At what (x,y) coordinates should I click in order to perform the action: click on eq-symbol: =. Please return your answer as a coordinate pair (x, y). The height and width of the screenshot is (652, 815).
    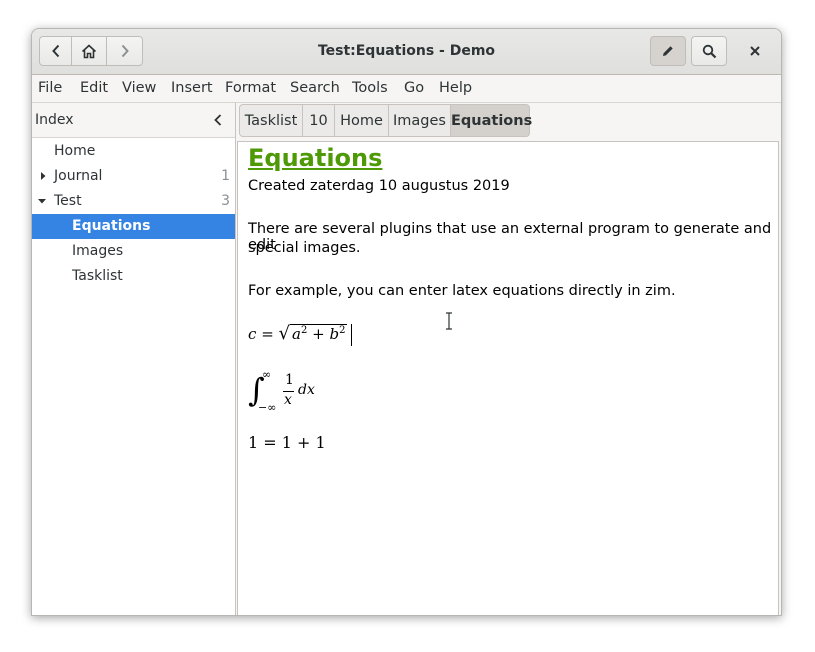
    Looking at the image, I should click on (267, 334).